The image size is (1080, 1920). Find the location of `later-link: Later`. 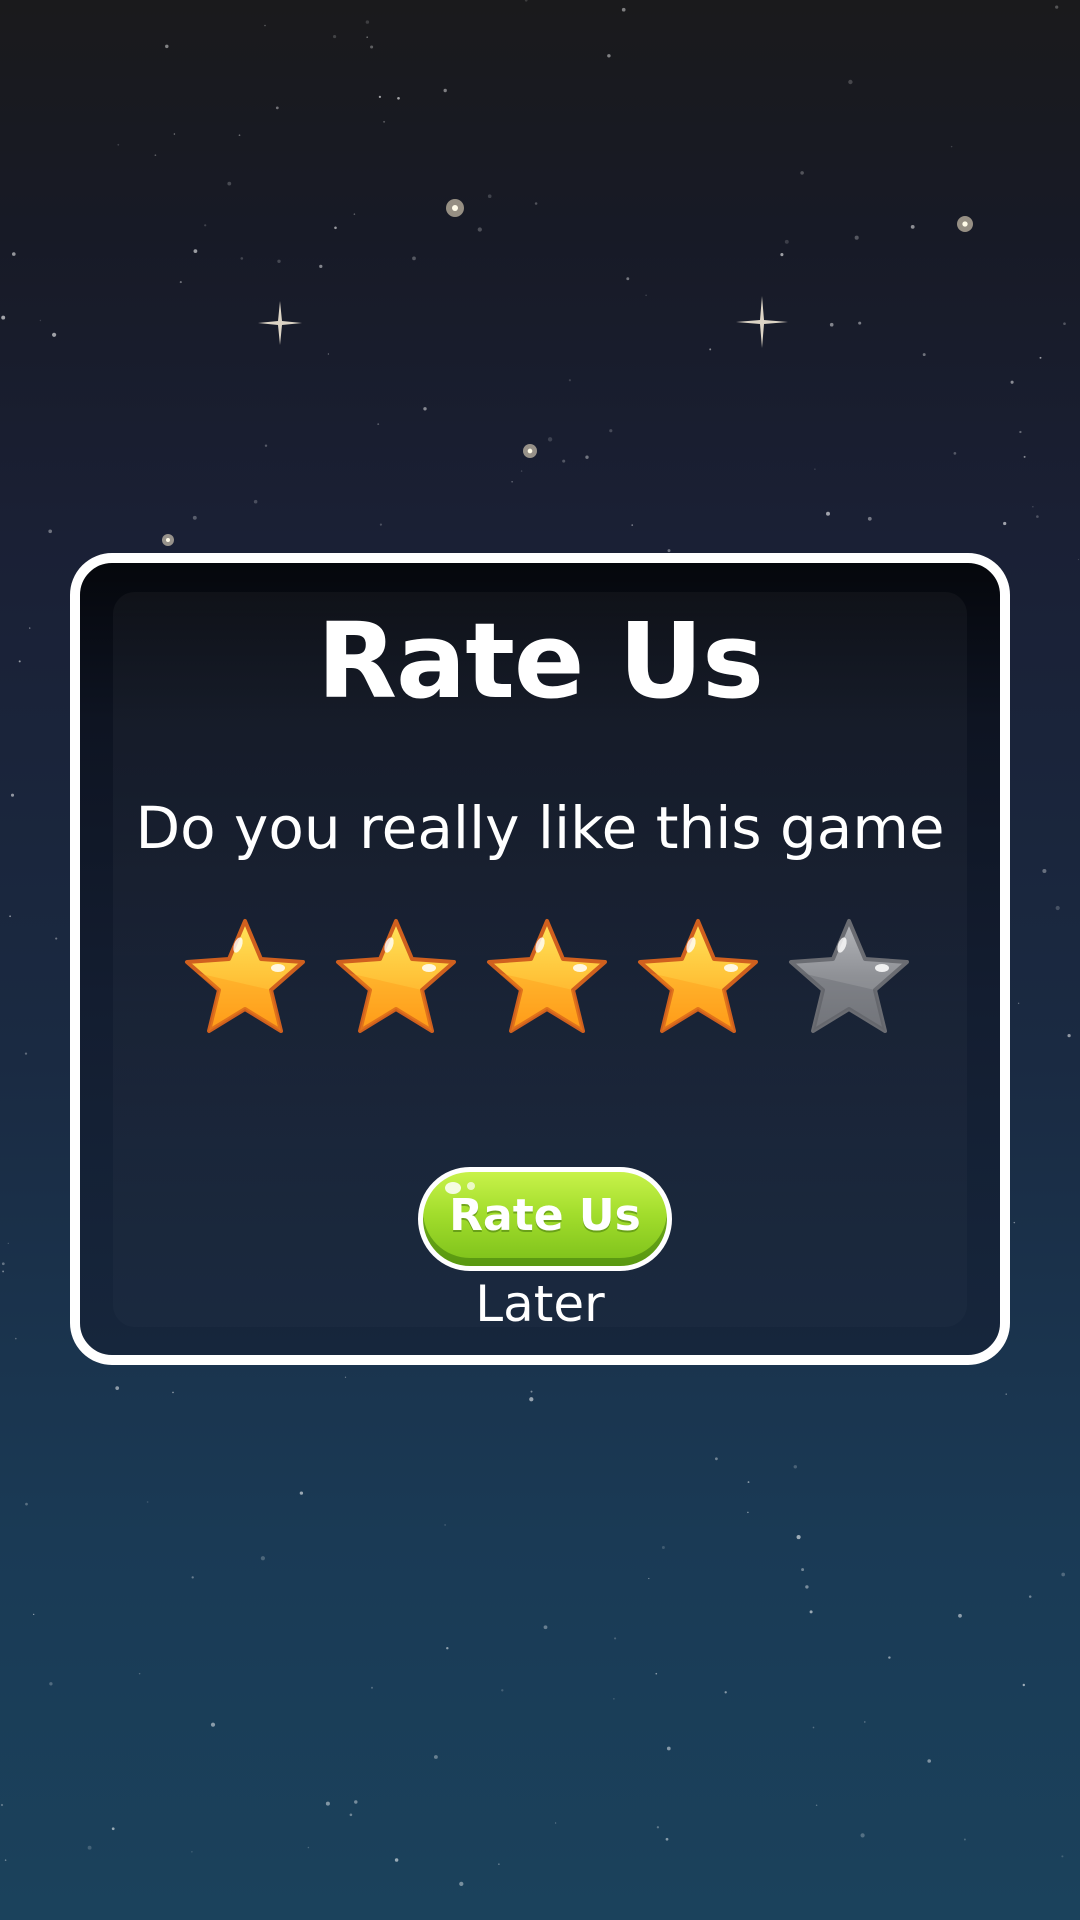

later-link: Later is located at coordinates (540, 1304).